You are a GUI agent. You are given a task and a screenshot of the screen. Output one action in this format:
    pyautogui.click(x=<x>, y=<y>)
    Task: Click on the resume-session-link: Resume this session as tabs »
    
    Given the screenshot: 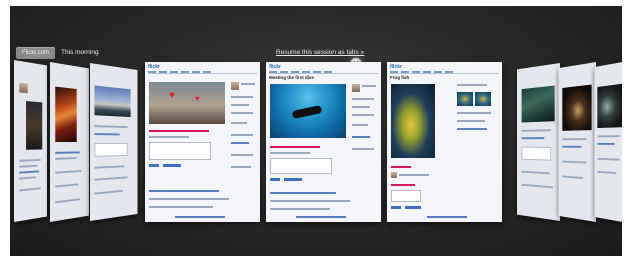 What is the action you would take?
    pyautogui.click(x=320, y=53)
    